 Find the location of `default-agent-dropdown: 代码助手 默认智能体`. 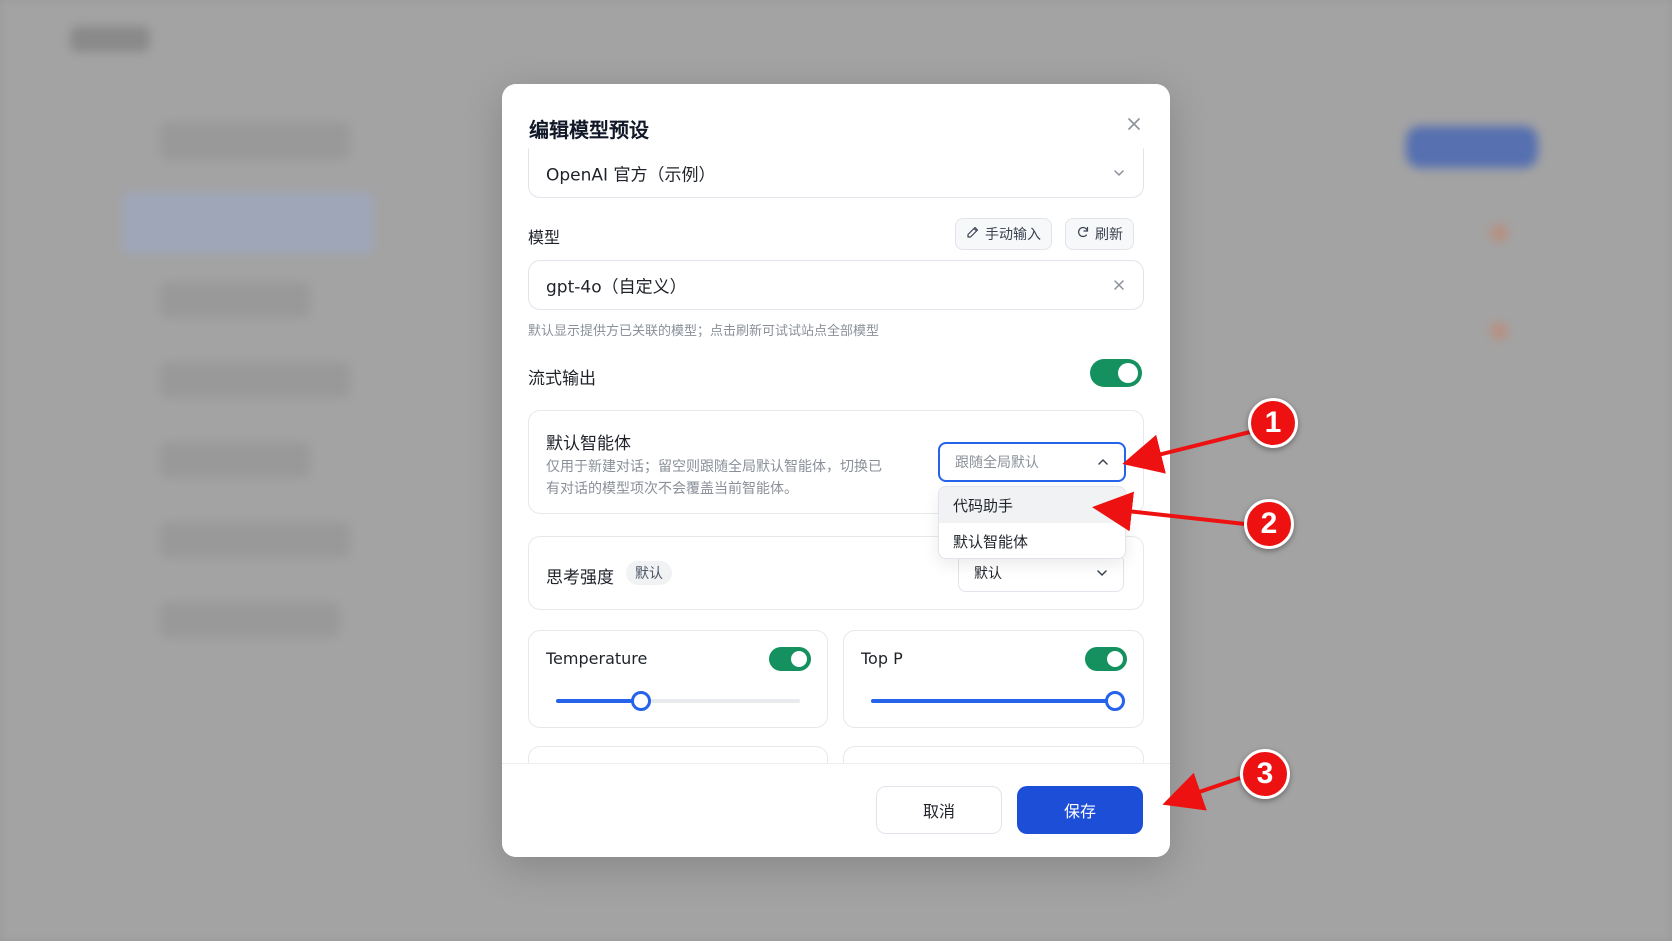

default-agent-dropdown: 代码助手 默认智能体 is located at coordinates (1032, 522).